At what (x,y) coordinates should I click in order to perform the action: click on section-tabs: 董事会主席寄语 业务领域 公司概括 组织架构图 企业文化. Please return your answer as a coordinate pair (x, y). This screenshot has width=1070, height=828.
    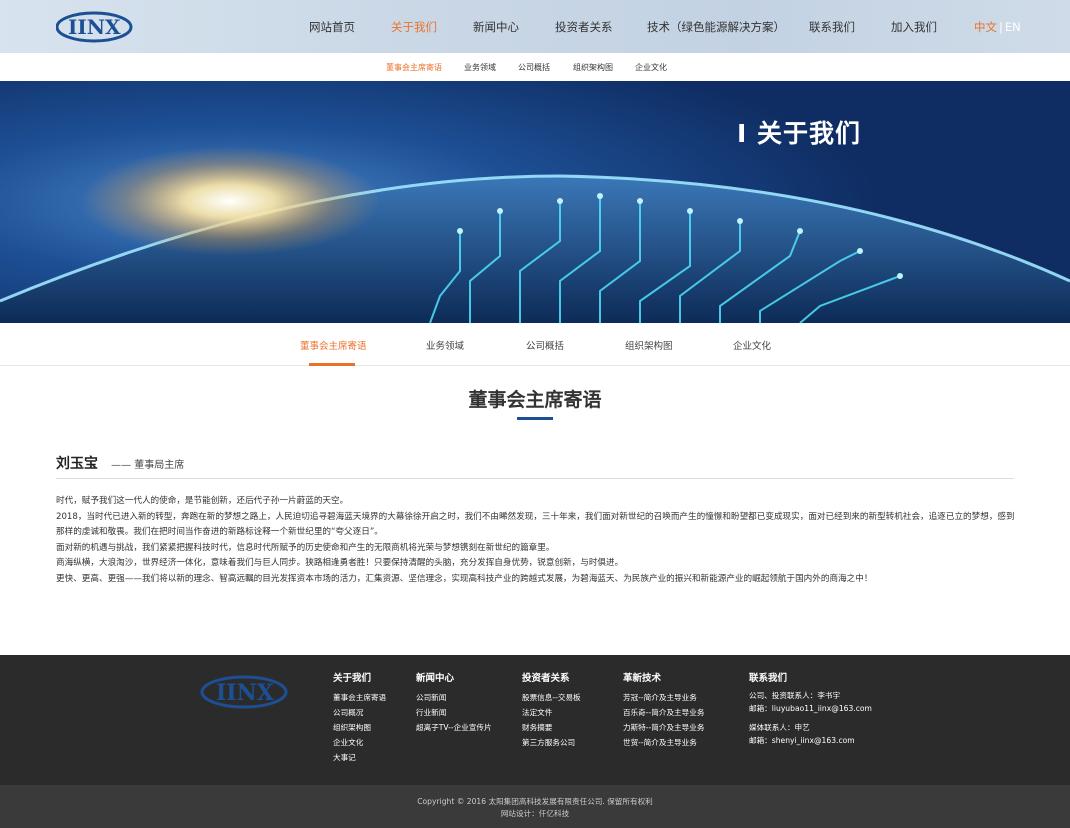
    Looking at the image, I should click on (535, 344).